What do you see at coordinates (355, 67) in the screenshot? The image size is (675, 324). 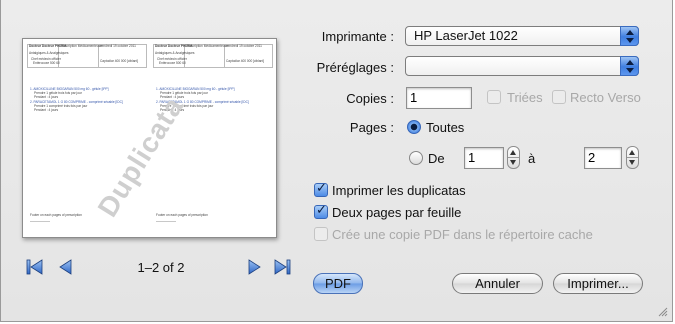 I see `presets-label: Préréglages :` at bounding box center [355, 67].